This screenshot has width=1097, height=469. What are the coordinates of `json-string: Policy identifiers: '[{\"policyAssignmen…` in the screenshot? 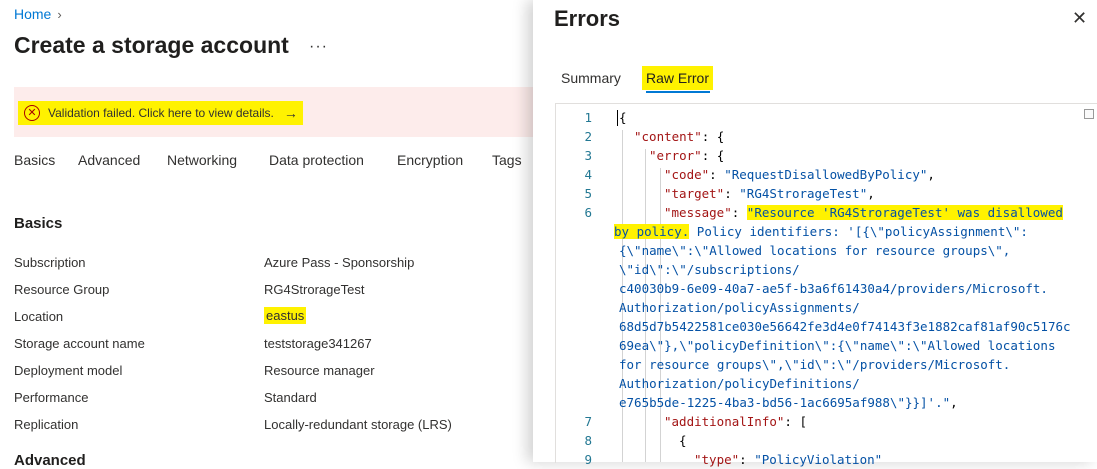 It's located at (858, 231).